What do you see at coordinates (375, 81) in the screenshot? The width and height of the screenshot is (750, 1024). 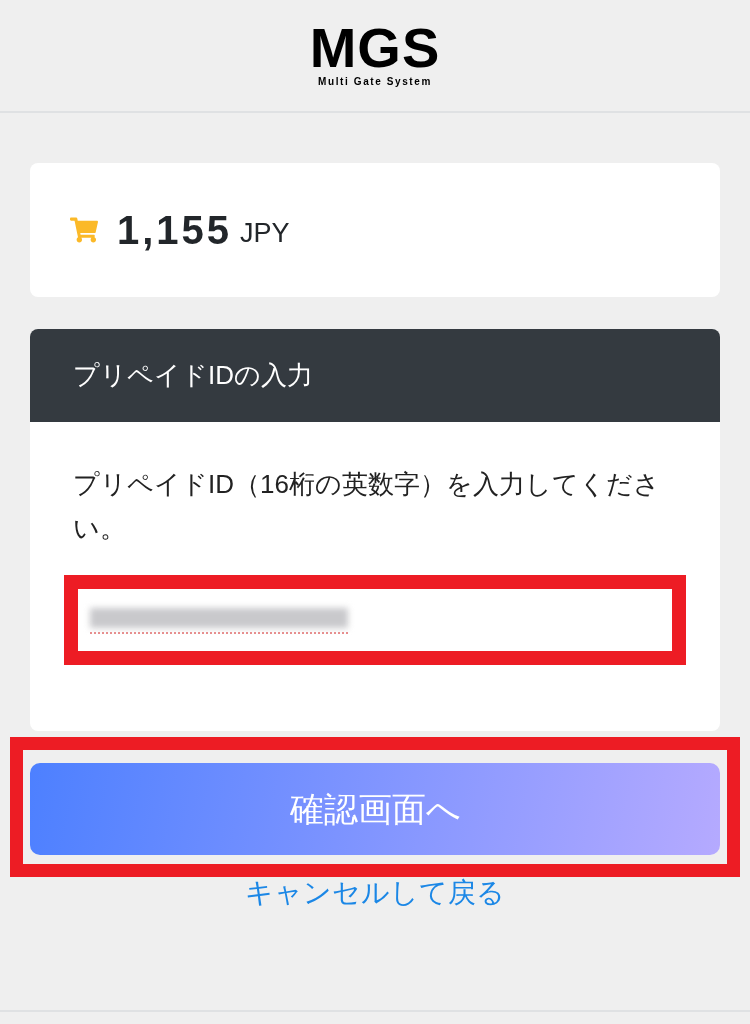 I see `logo-tagline: Multi Gate System` at bounding box center [375, 81].